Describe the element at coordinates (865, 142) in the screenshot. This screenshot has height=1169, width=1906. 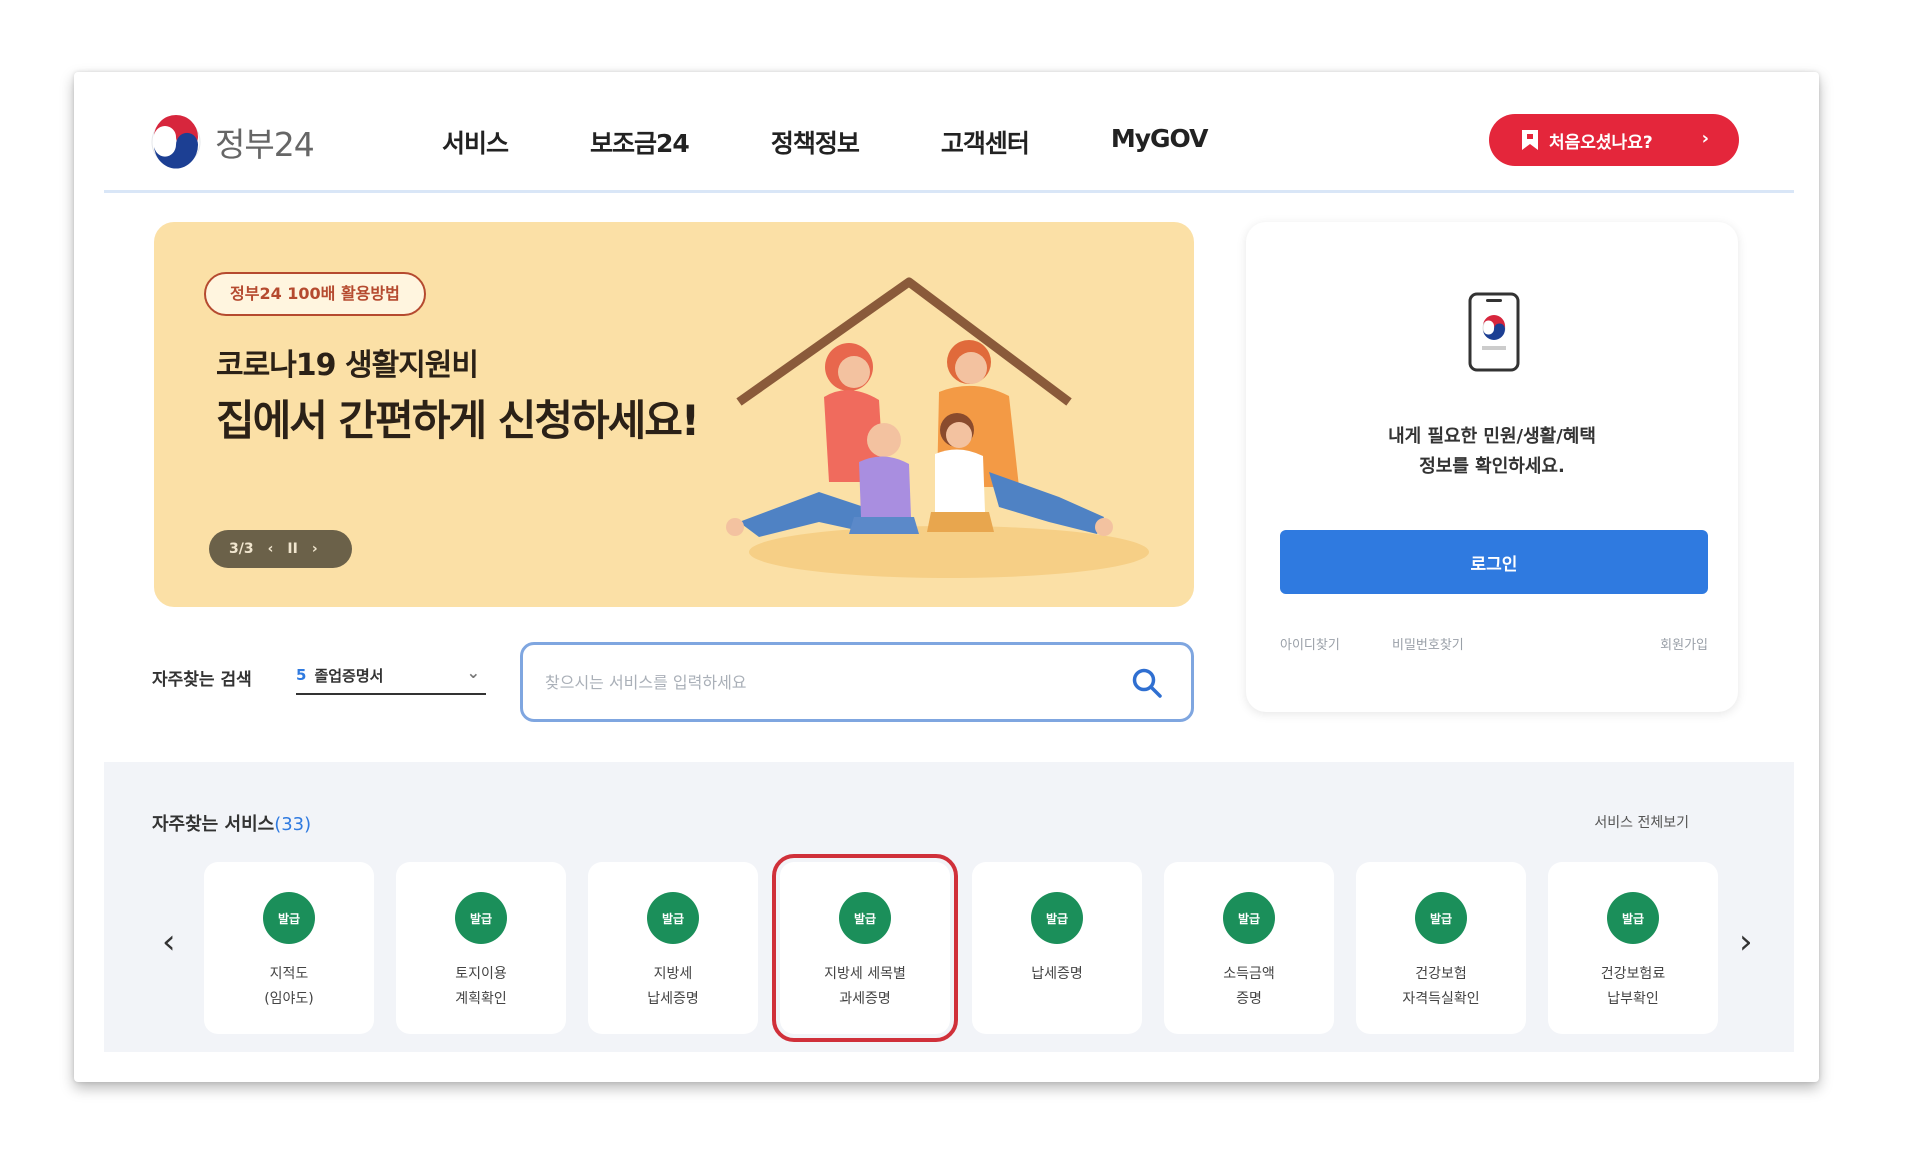
I see `main-nav: 서비스 보조금24 정책정보 고객센터 MyGOV` at that location.